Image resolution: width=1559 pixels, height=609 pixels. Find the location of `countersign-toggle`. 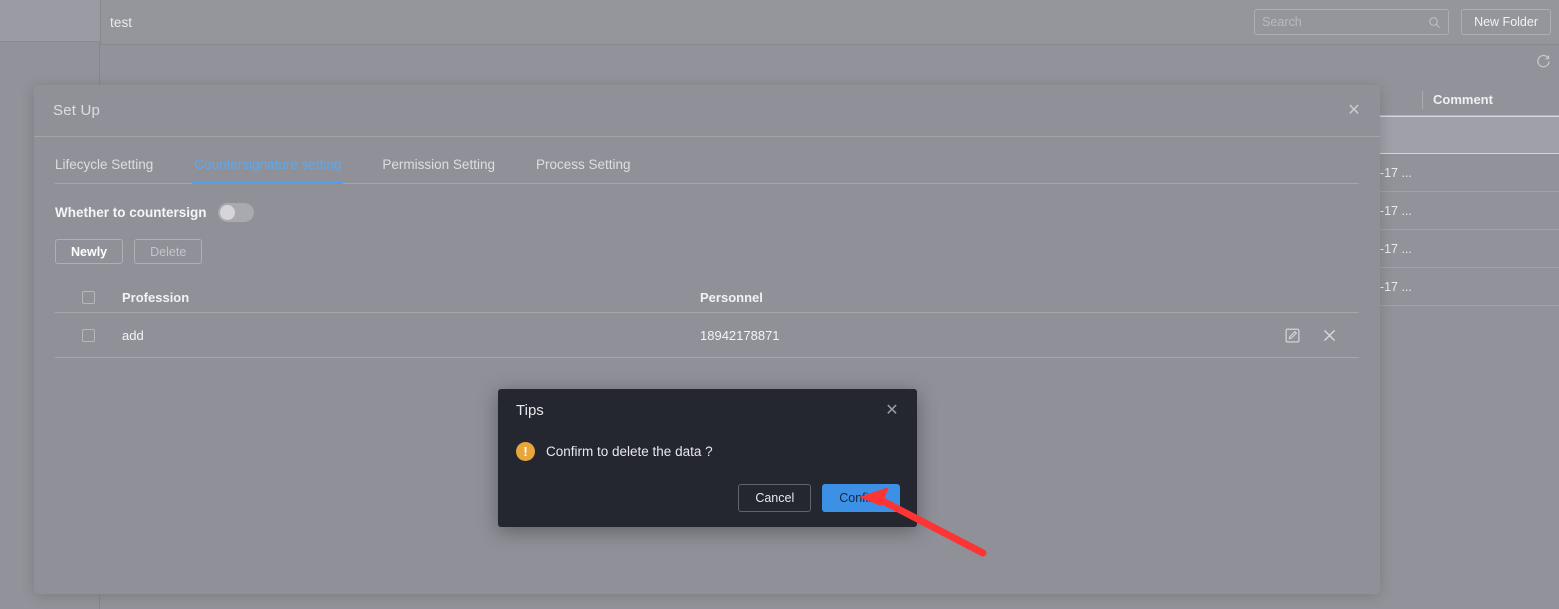

countersign-toggle is located at coordinates (235, 212).